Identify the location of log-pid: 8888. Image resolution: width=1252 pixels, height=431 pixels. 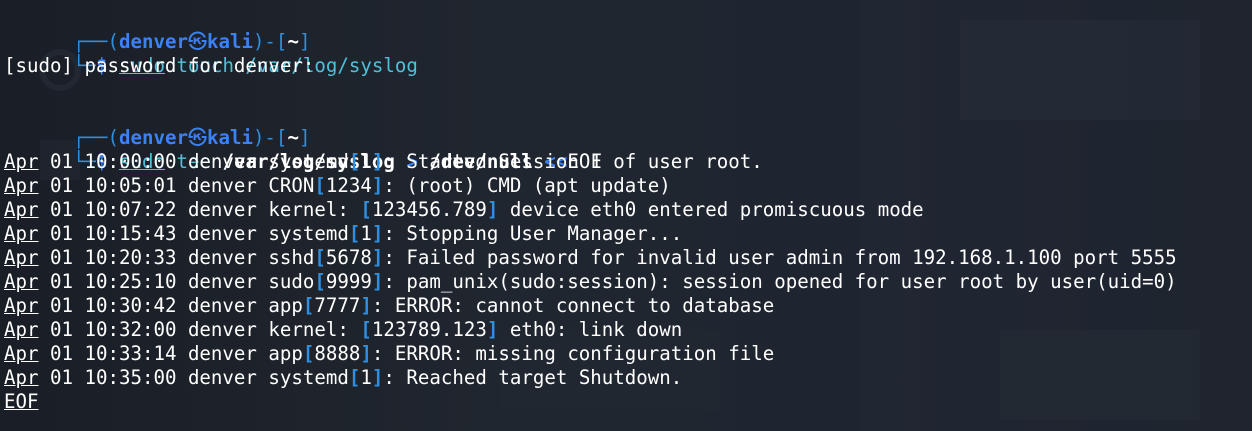
(337, 353).